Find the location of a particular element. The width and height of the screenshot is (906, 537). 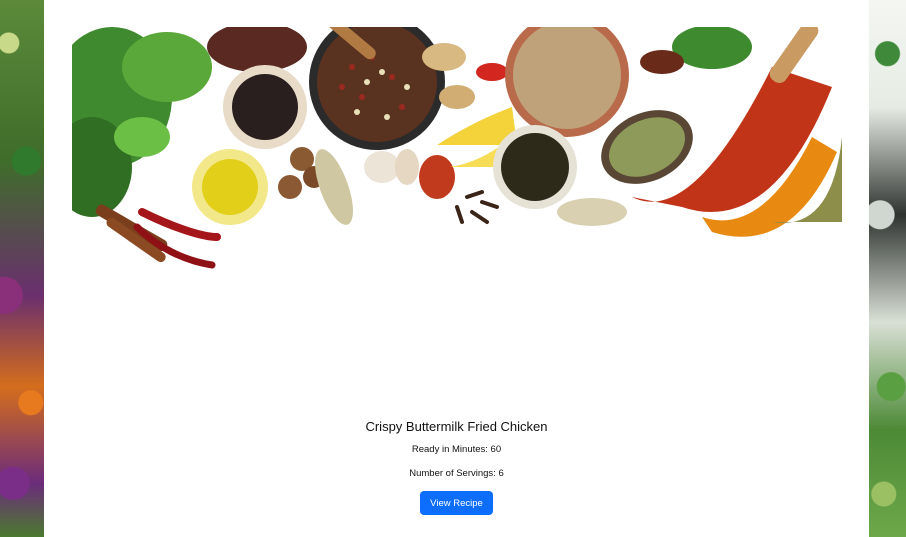

background-vegetables-left is located at coordinates (22, 268).